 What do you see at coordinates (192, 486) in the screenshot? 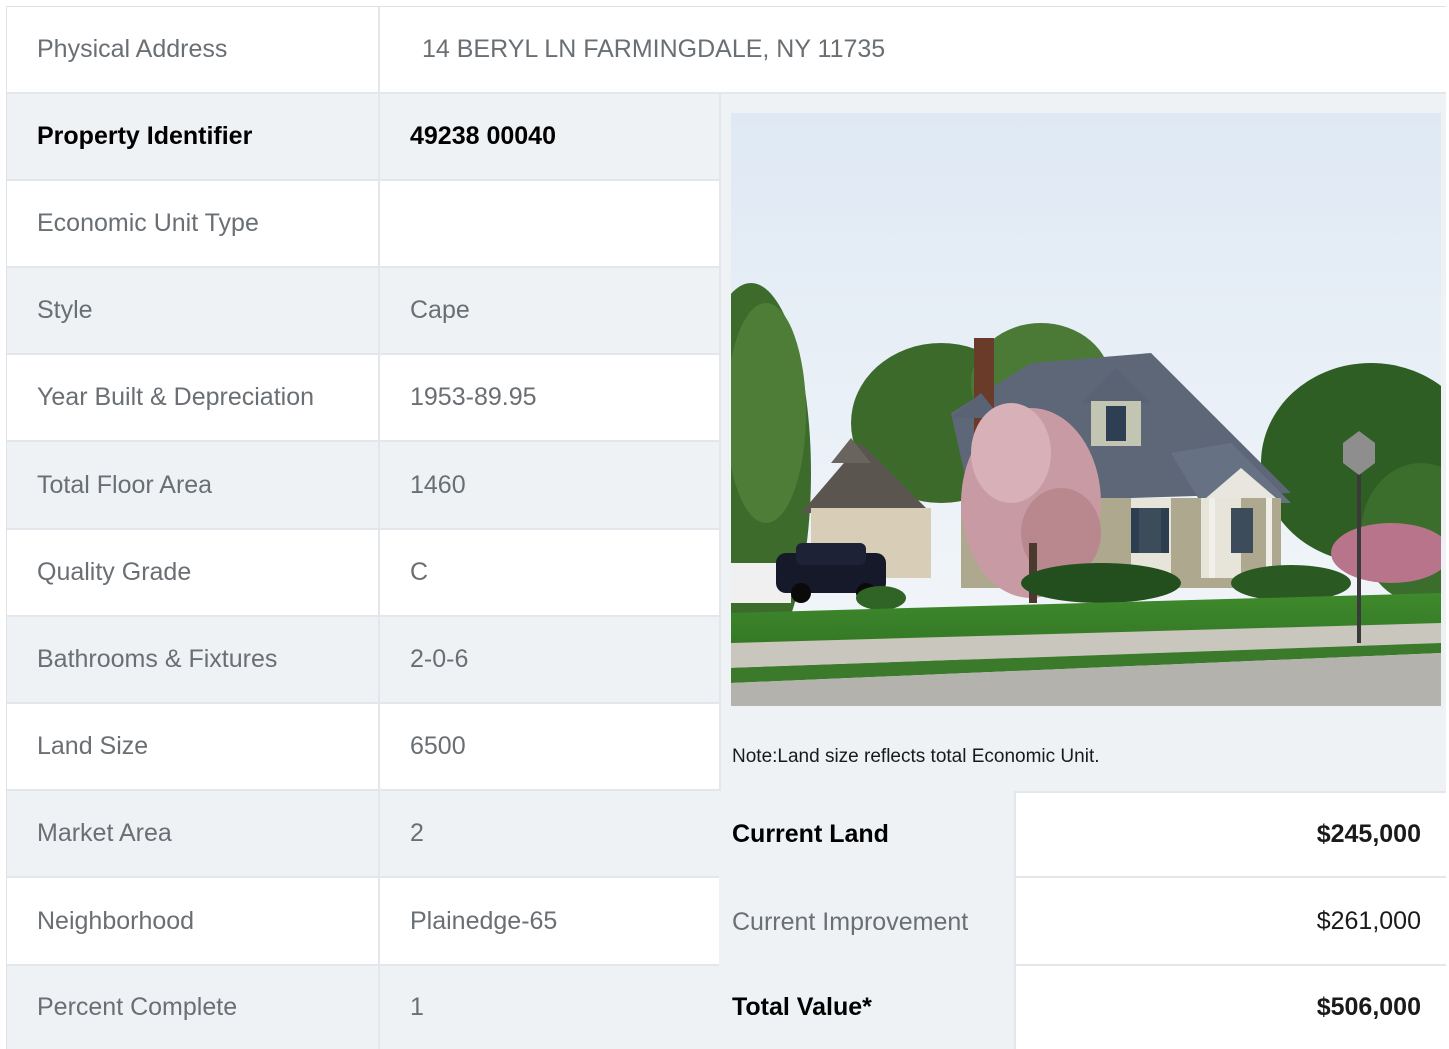
I see `total-floor-area-label: Total Floor Area` at bounding box center [192, 486].